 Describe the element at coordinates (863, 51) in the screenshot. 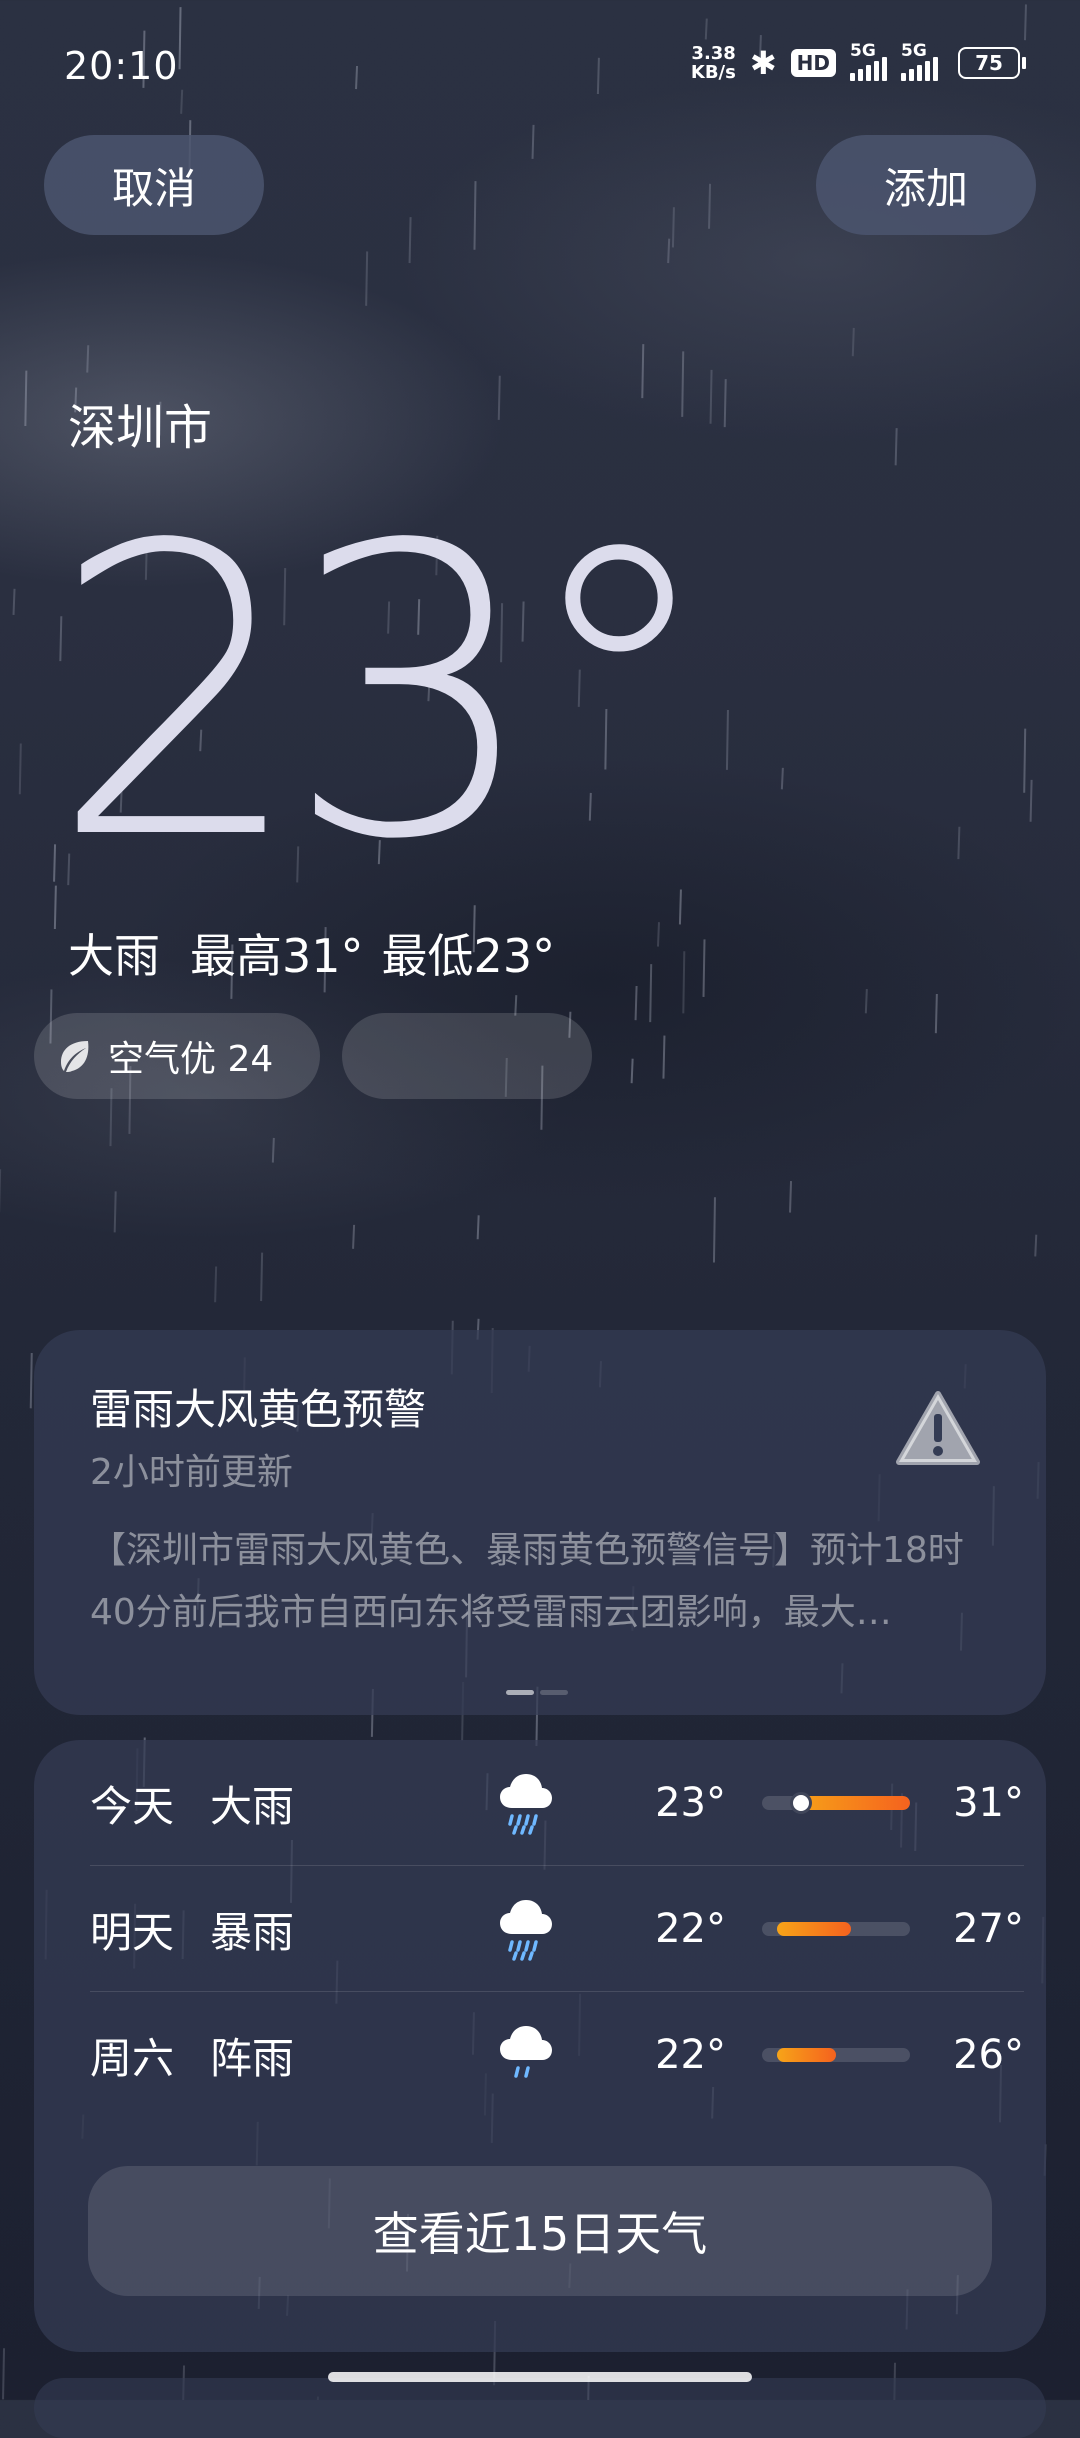

I see `signal-1-label: 5G` at that location.